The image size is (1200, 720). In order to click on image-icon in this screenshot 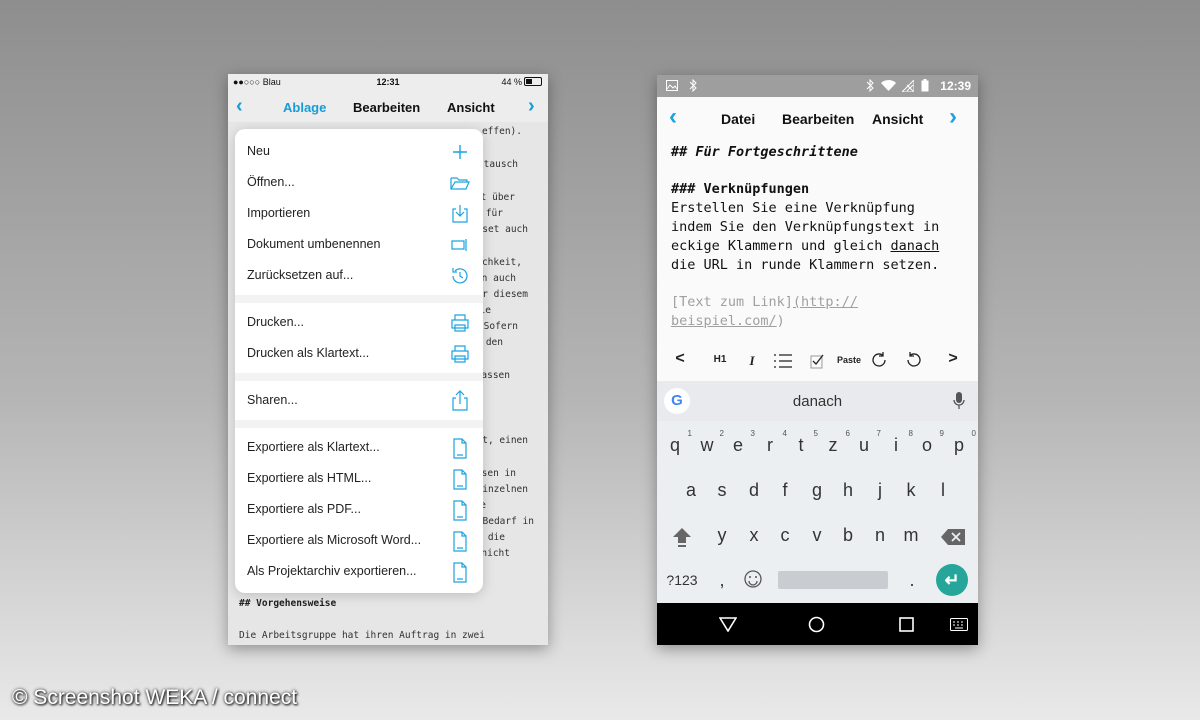, I will do `click(672, 85)`.